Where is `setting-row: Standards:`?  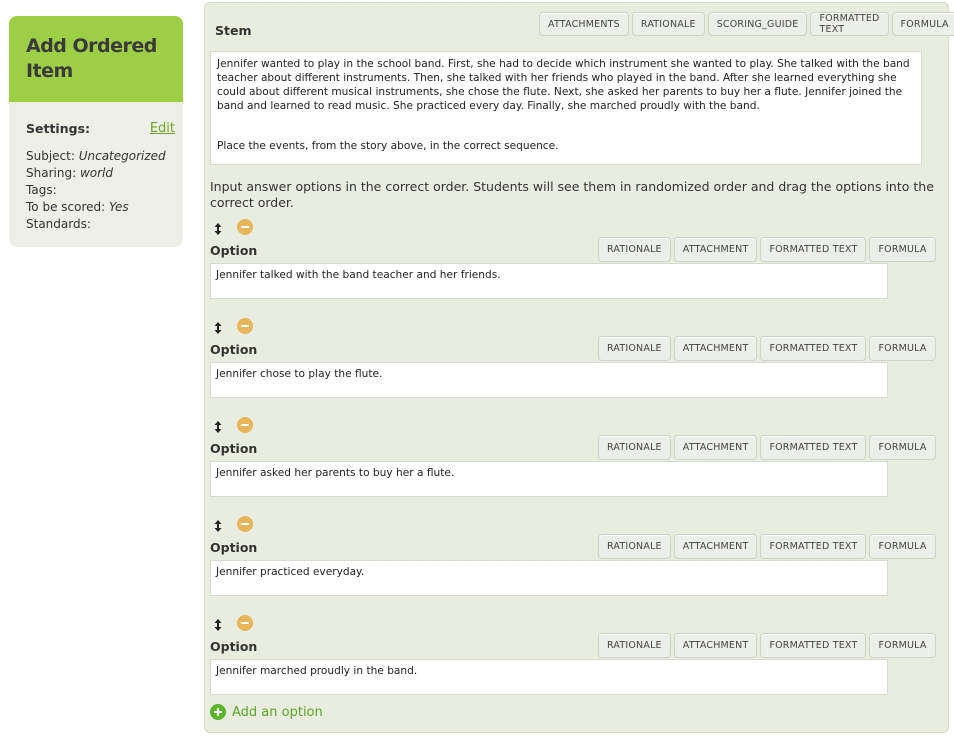 setting-row: Standards: is located at coordinates (100, 224).